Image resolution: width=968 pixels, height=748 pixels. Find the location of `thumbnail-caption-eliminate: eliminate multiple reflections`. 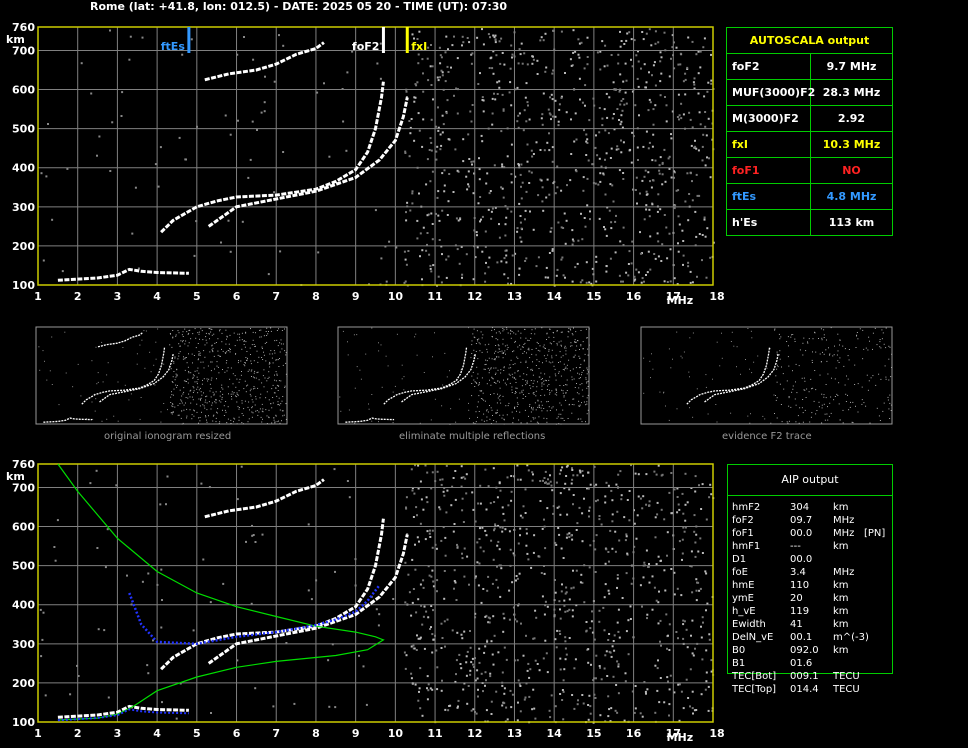

thumbnail-caption-eliminate: eliminate multiple reflections is located at coordinates (472, 436).